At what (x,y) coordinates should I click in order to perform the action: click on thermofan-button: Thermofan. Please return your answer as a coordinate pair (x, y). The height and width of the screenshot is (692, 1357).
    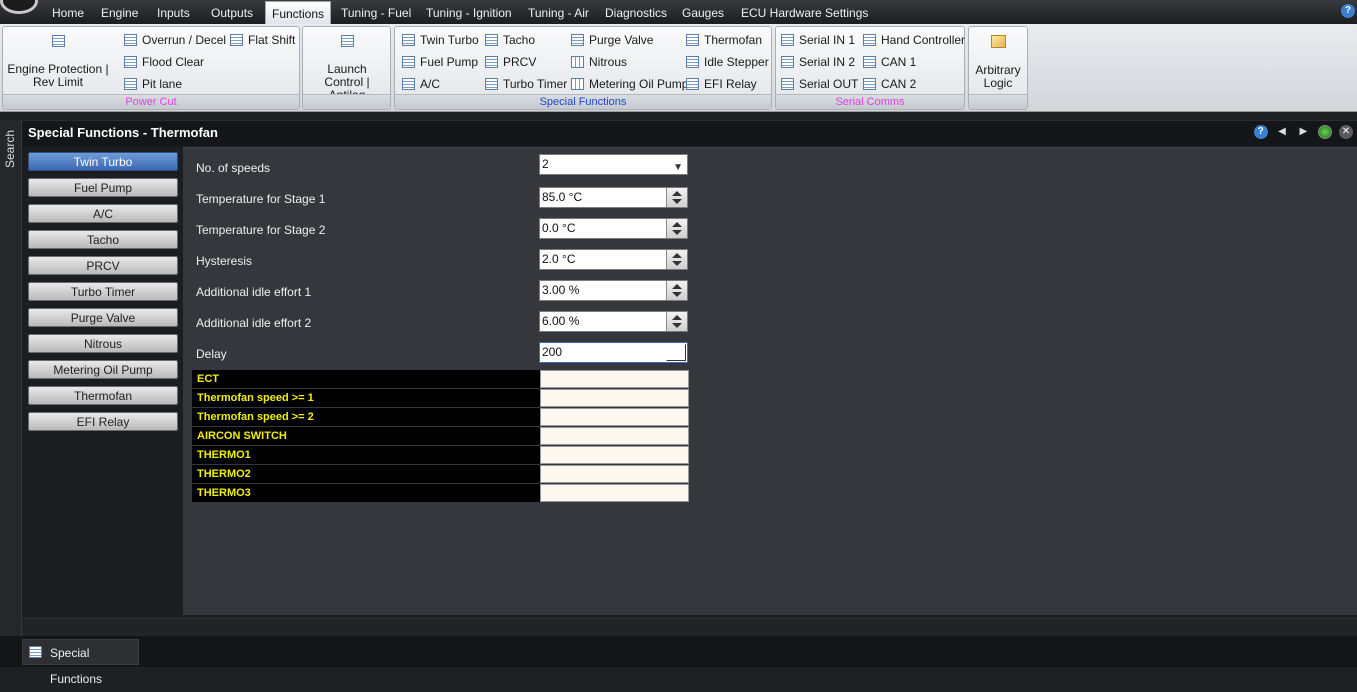
    Looking at the image, I should click on (723, 40).